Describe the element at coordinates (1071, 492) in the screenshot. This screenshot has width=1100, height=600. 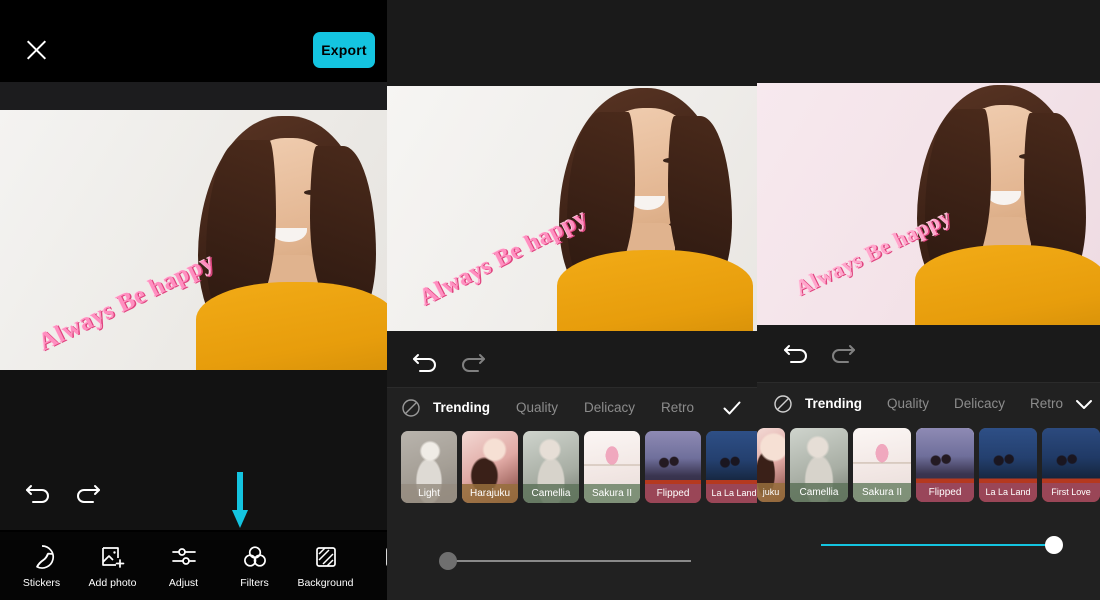
I see `filter-name: First Love` at that location.